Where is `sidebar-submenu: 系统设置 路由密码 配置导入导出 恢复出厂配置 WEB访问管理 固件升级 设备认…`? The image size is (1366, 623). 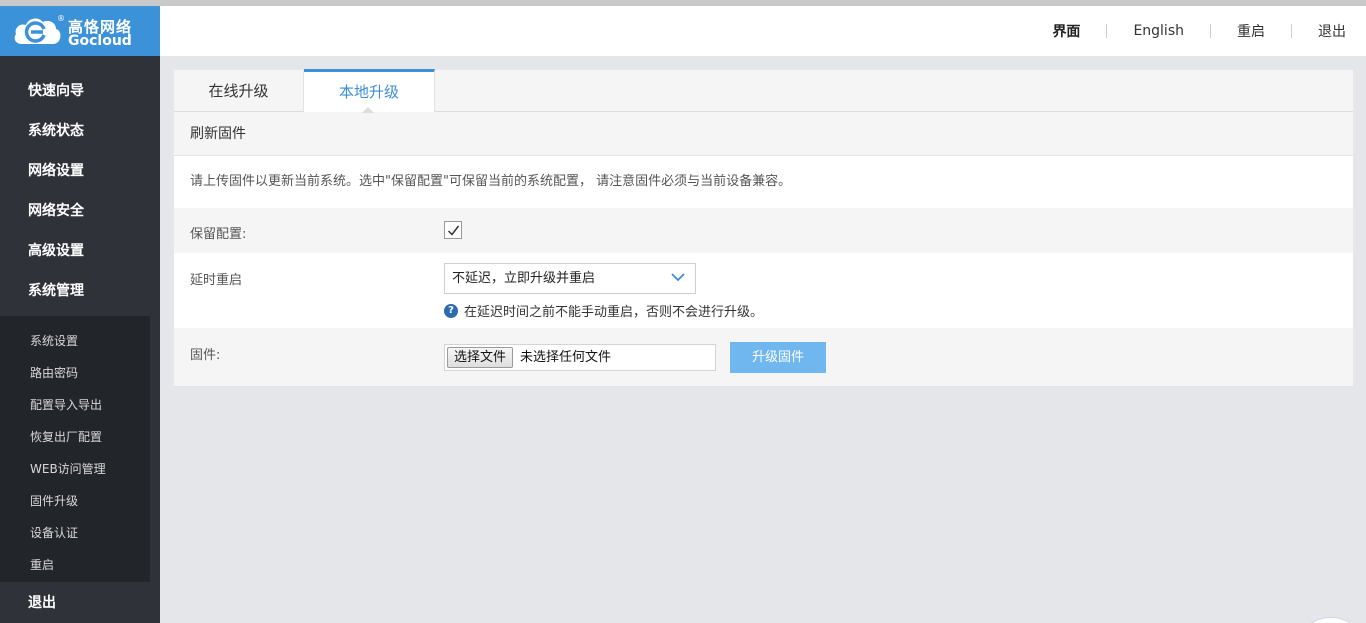
sidebar-submenu: 系统设置 路由密码 配置导入导出 恢复出厂配置 WEB访问管理 固件升级 设备认… is located at coordinates (75, 449).